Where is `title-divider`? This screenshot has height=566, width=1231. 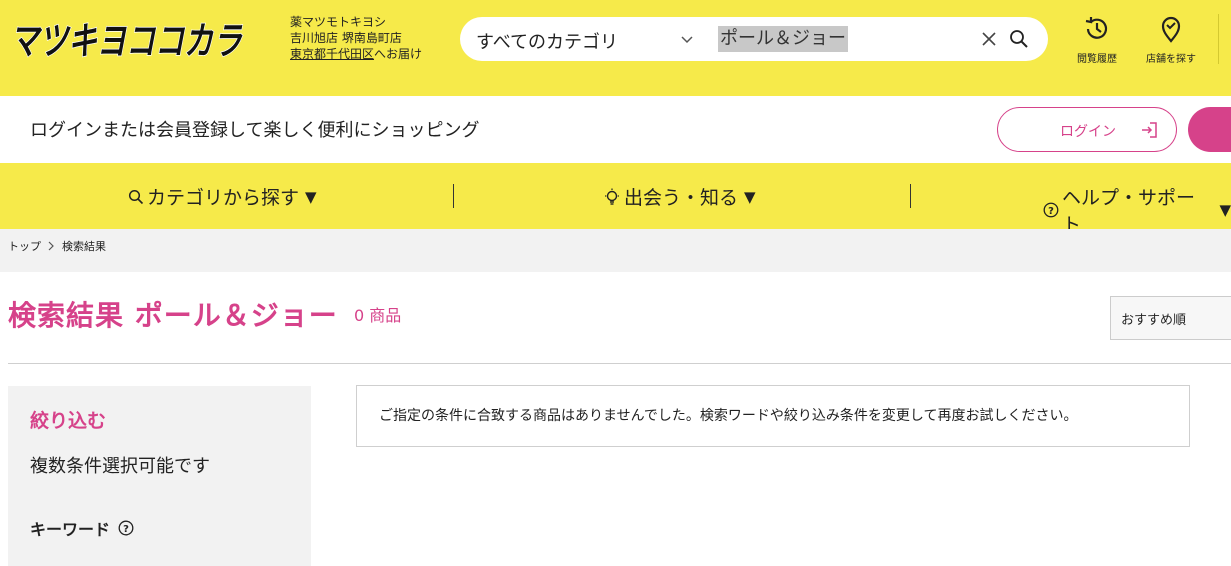 title-divider is located at coordinates (619, 363).